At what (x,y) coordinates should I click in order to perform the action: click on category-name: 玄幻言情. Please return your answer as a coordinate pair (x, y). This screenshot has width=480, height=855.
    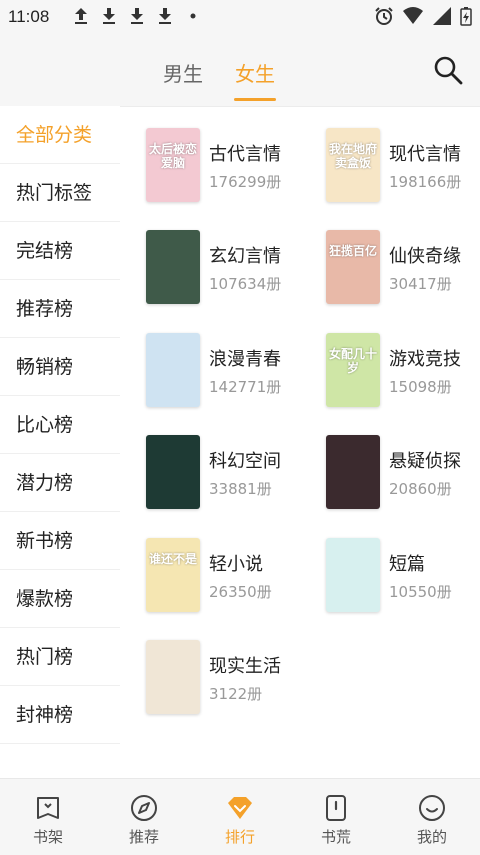
    Looking at the image, I should click on (245, 256).